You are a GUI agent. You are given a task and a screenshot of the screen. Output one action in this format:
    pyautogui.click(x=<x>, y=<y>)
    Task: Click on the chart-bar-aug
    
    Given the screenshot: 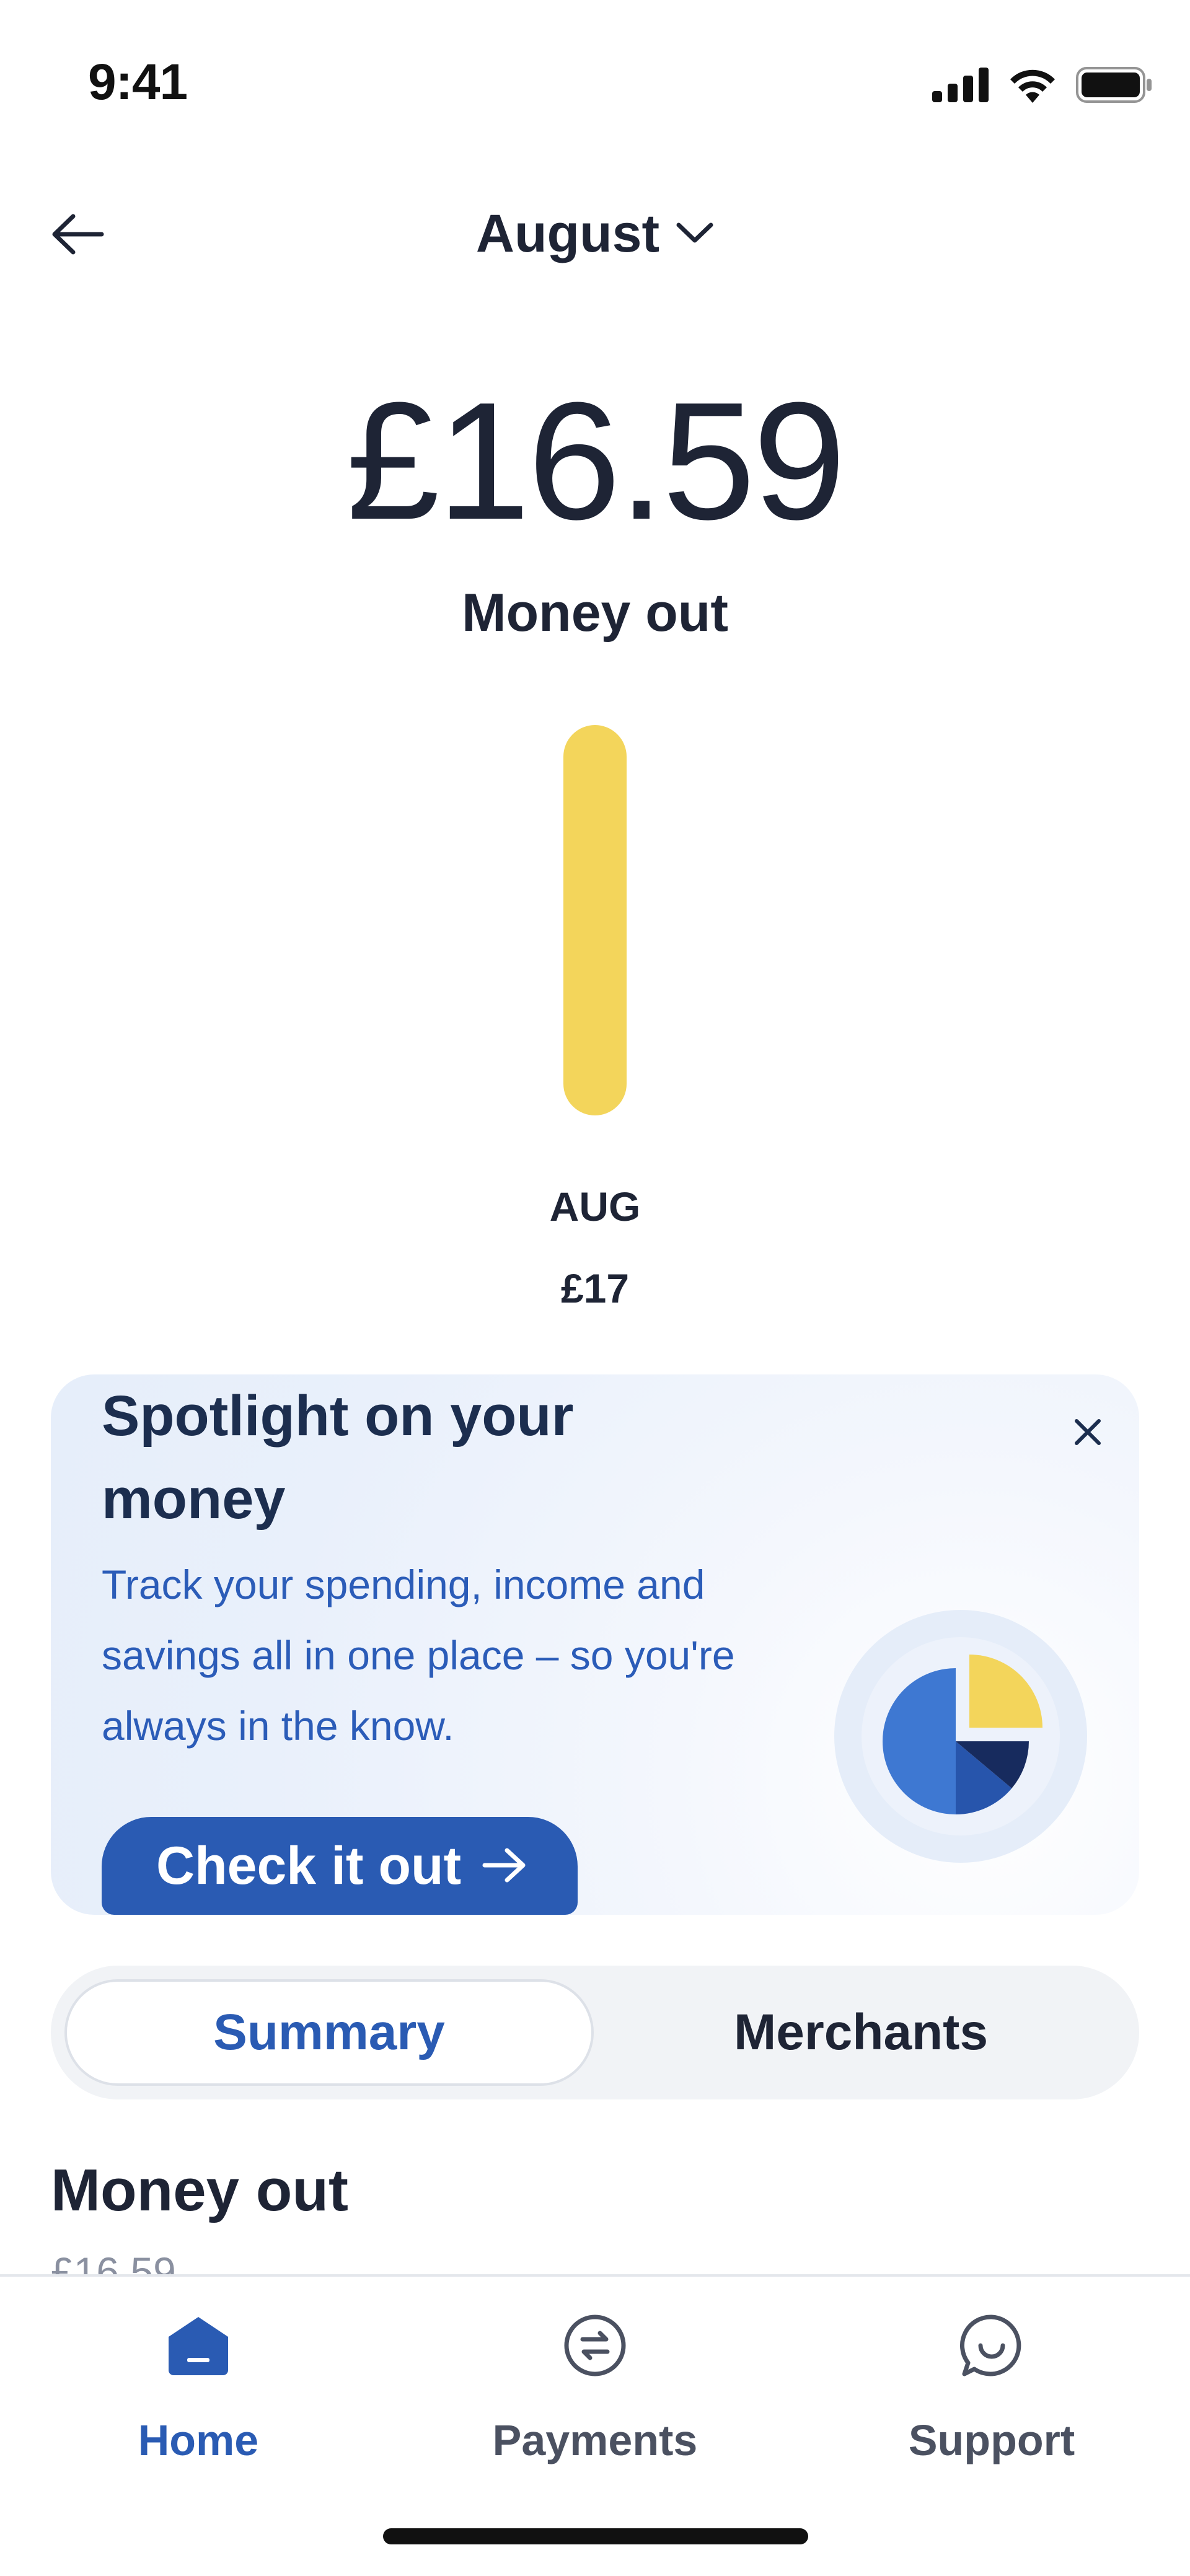 What is the action you would take?
    pyautogui.click(x=595, y=920)
    